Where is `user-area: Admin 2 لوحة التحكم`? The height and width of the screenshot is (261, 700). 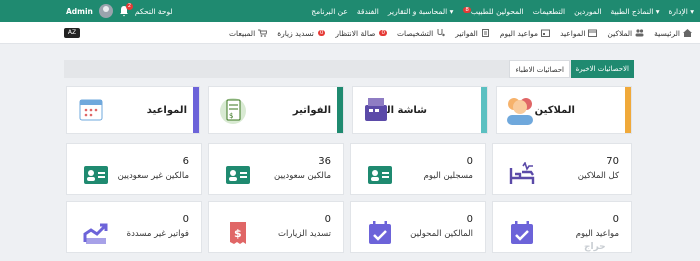 user-area: Admin 2 لوحة التحكم is located at coordinates (119, 11).